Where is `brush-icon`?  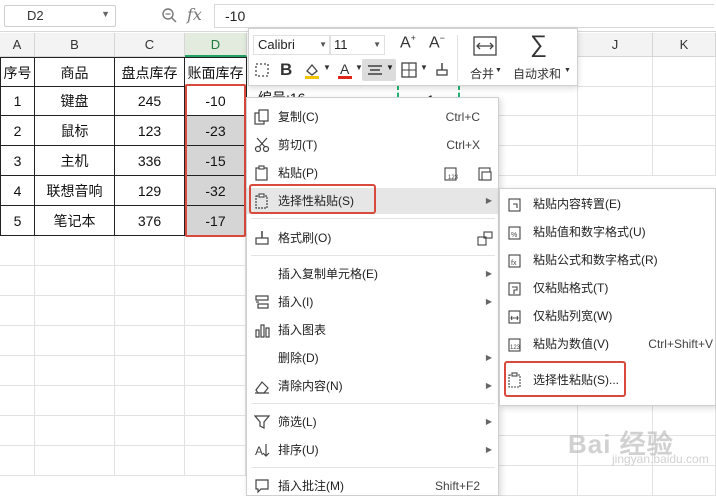 brush-icon is located at coordinates (262, 70).